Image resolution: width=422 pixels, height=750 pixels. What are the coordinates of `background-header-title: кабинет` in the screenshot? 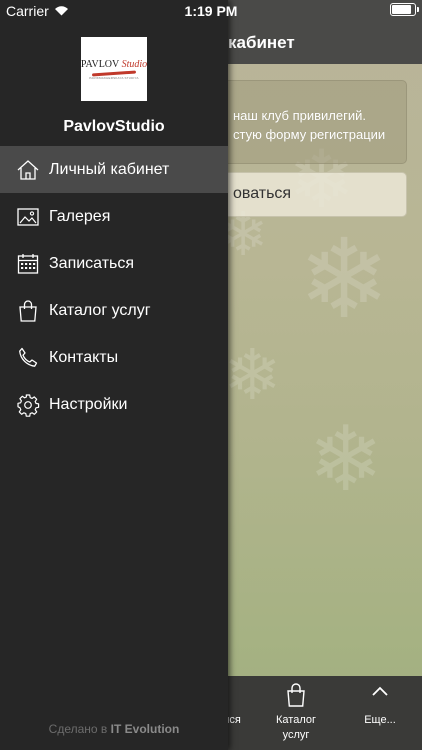 It's located at (261, 42).